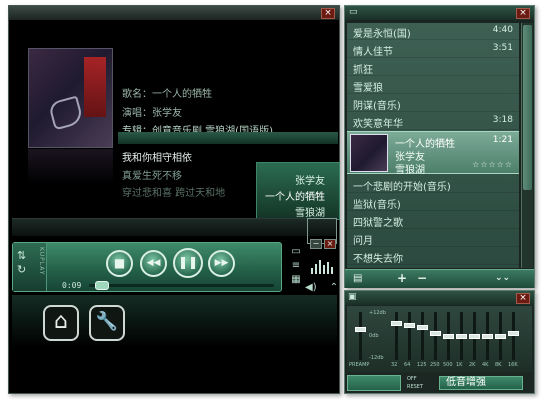 This screenshot has width=550, height=405. What do you see at coordinates (527, 107) in the screenshot?
I see `playlist-scroll-thumb` at bounding box center [527, 107].